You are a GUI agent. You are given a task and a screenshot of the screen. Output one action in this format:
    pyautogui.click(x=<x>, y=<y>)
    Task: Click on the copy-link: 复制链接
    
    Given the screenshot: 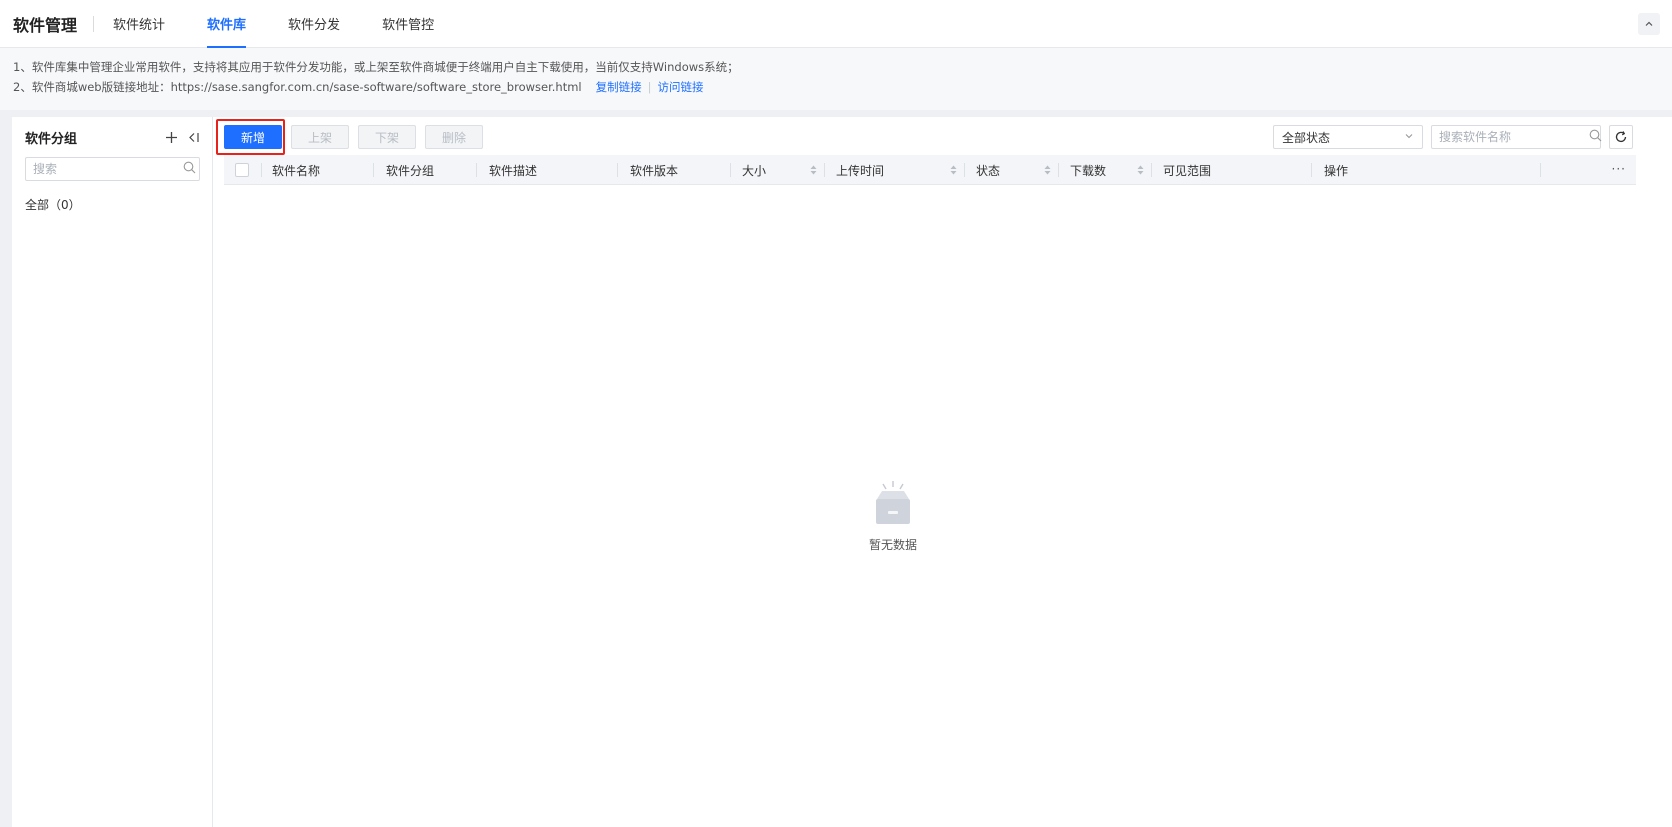 What is the action you would take?
    pyautogui.click(x=619, y=87)
    